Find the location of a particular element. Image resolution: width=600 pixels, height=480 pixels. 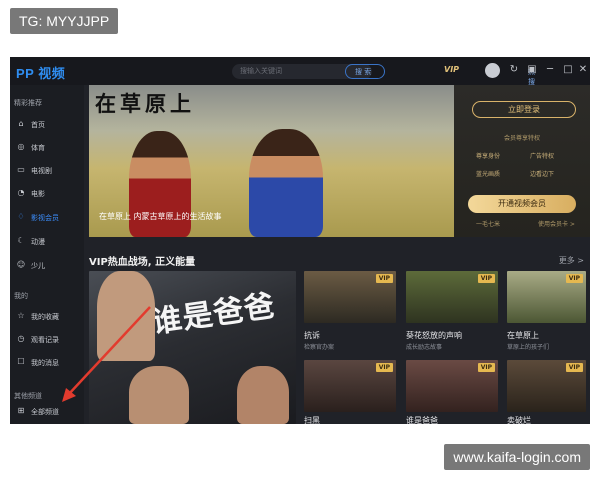

annotation-arrow-icon is located at coordinates (106, 354).